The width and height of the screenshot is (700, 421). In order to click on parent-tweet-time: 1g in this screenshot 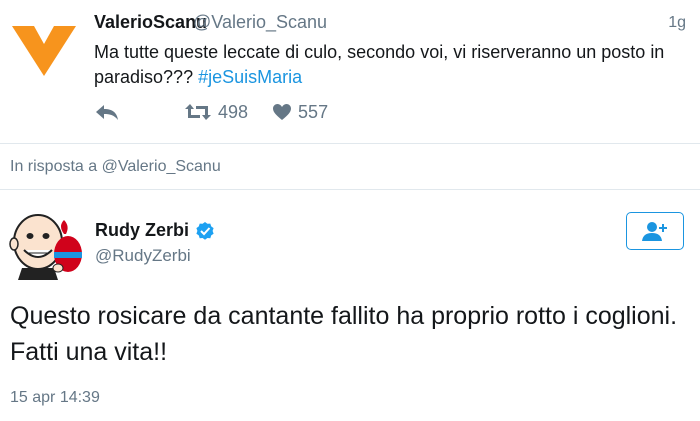, I will do `click(677, 23)`.